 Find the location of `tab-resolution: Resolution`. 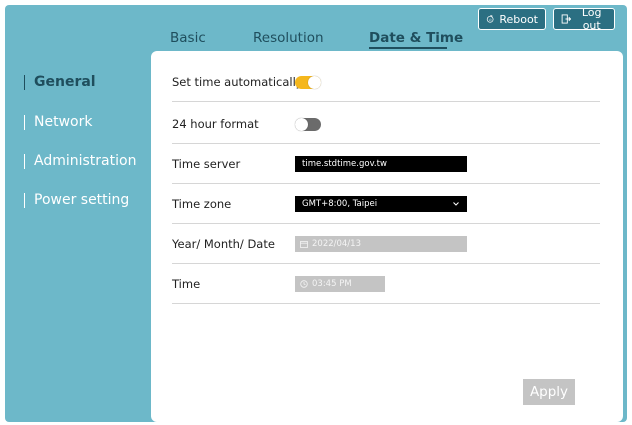

tab-resolution: Resolution is located at coordinates (288, 38).